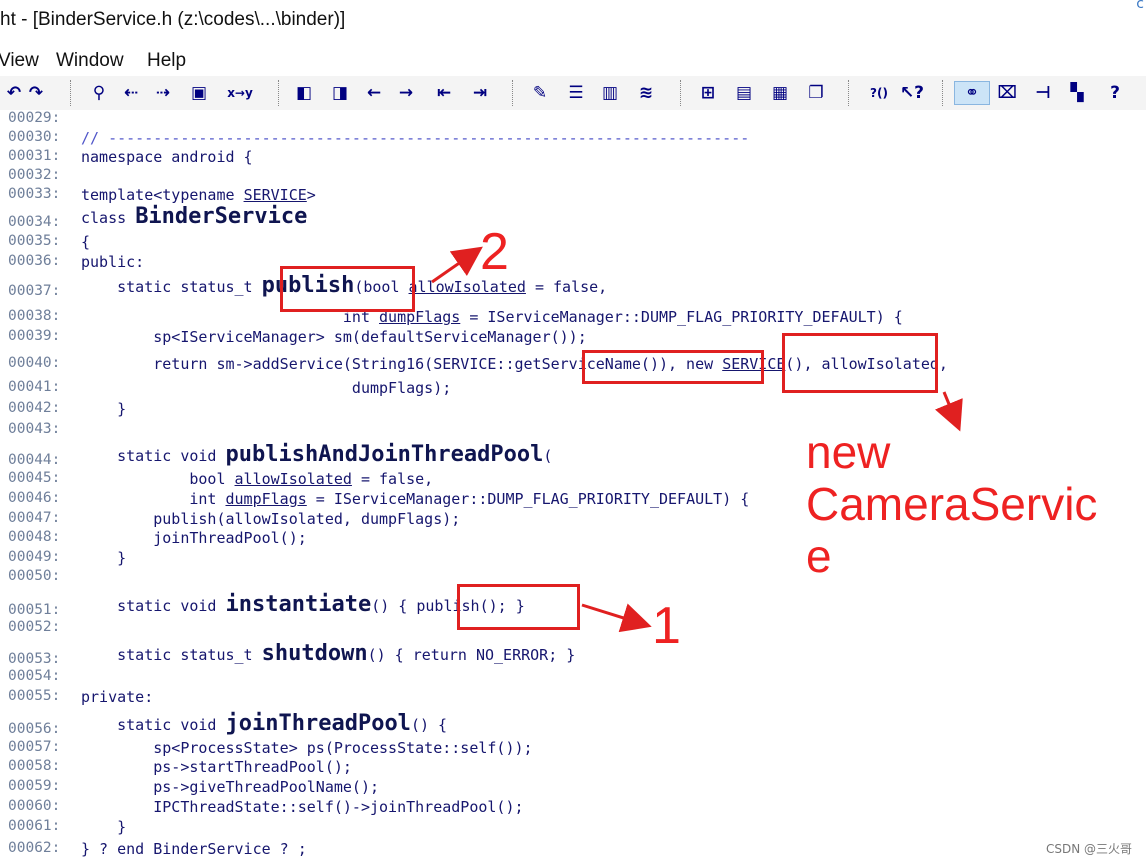  I want to click on annotation-note-line: new, so click(848, 452).